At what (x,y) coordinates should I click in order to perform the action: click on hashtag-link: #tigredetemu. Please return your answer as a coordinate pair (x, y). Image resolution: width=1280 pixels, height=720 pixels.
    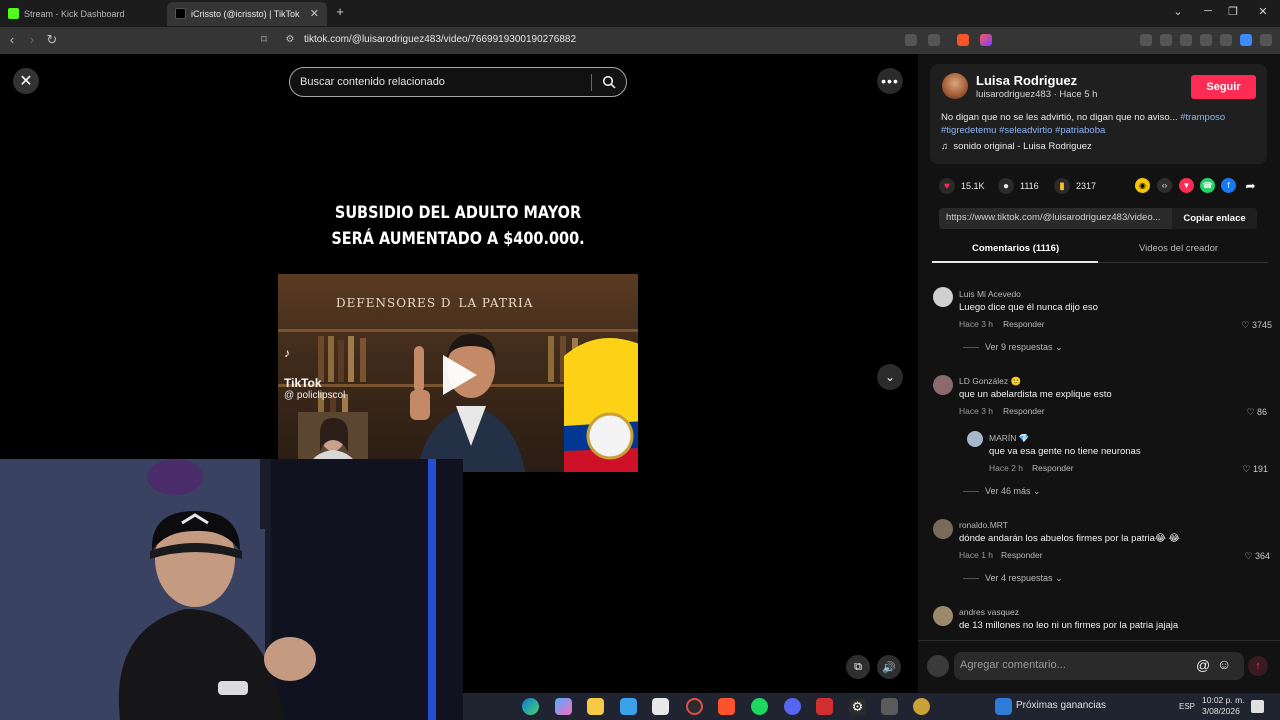
    Looking at the image, I should click on (968, 130).